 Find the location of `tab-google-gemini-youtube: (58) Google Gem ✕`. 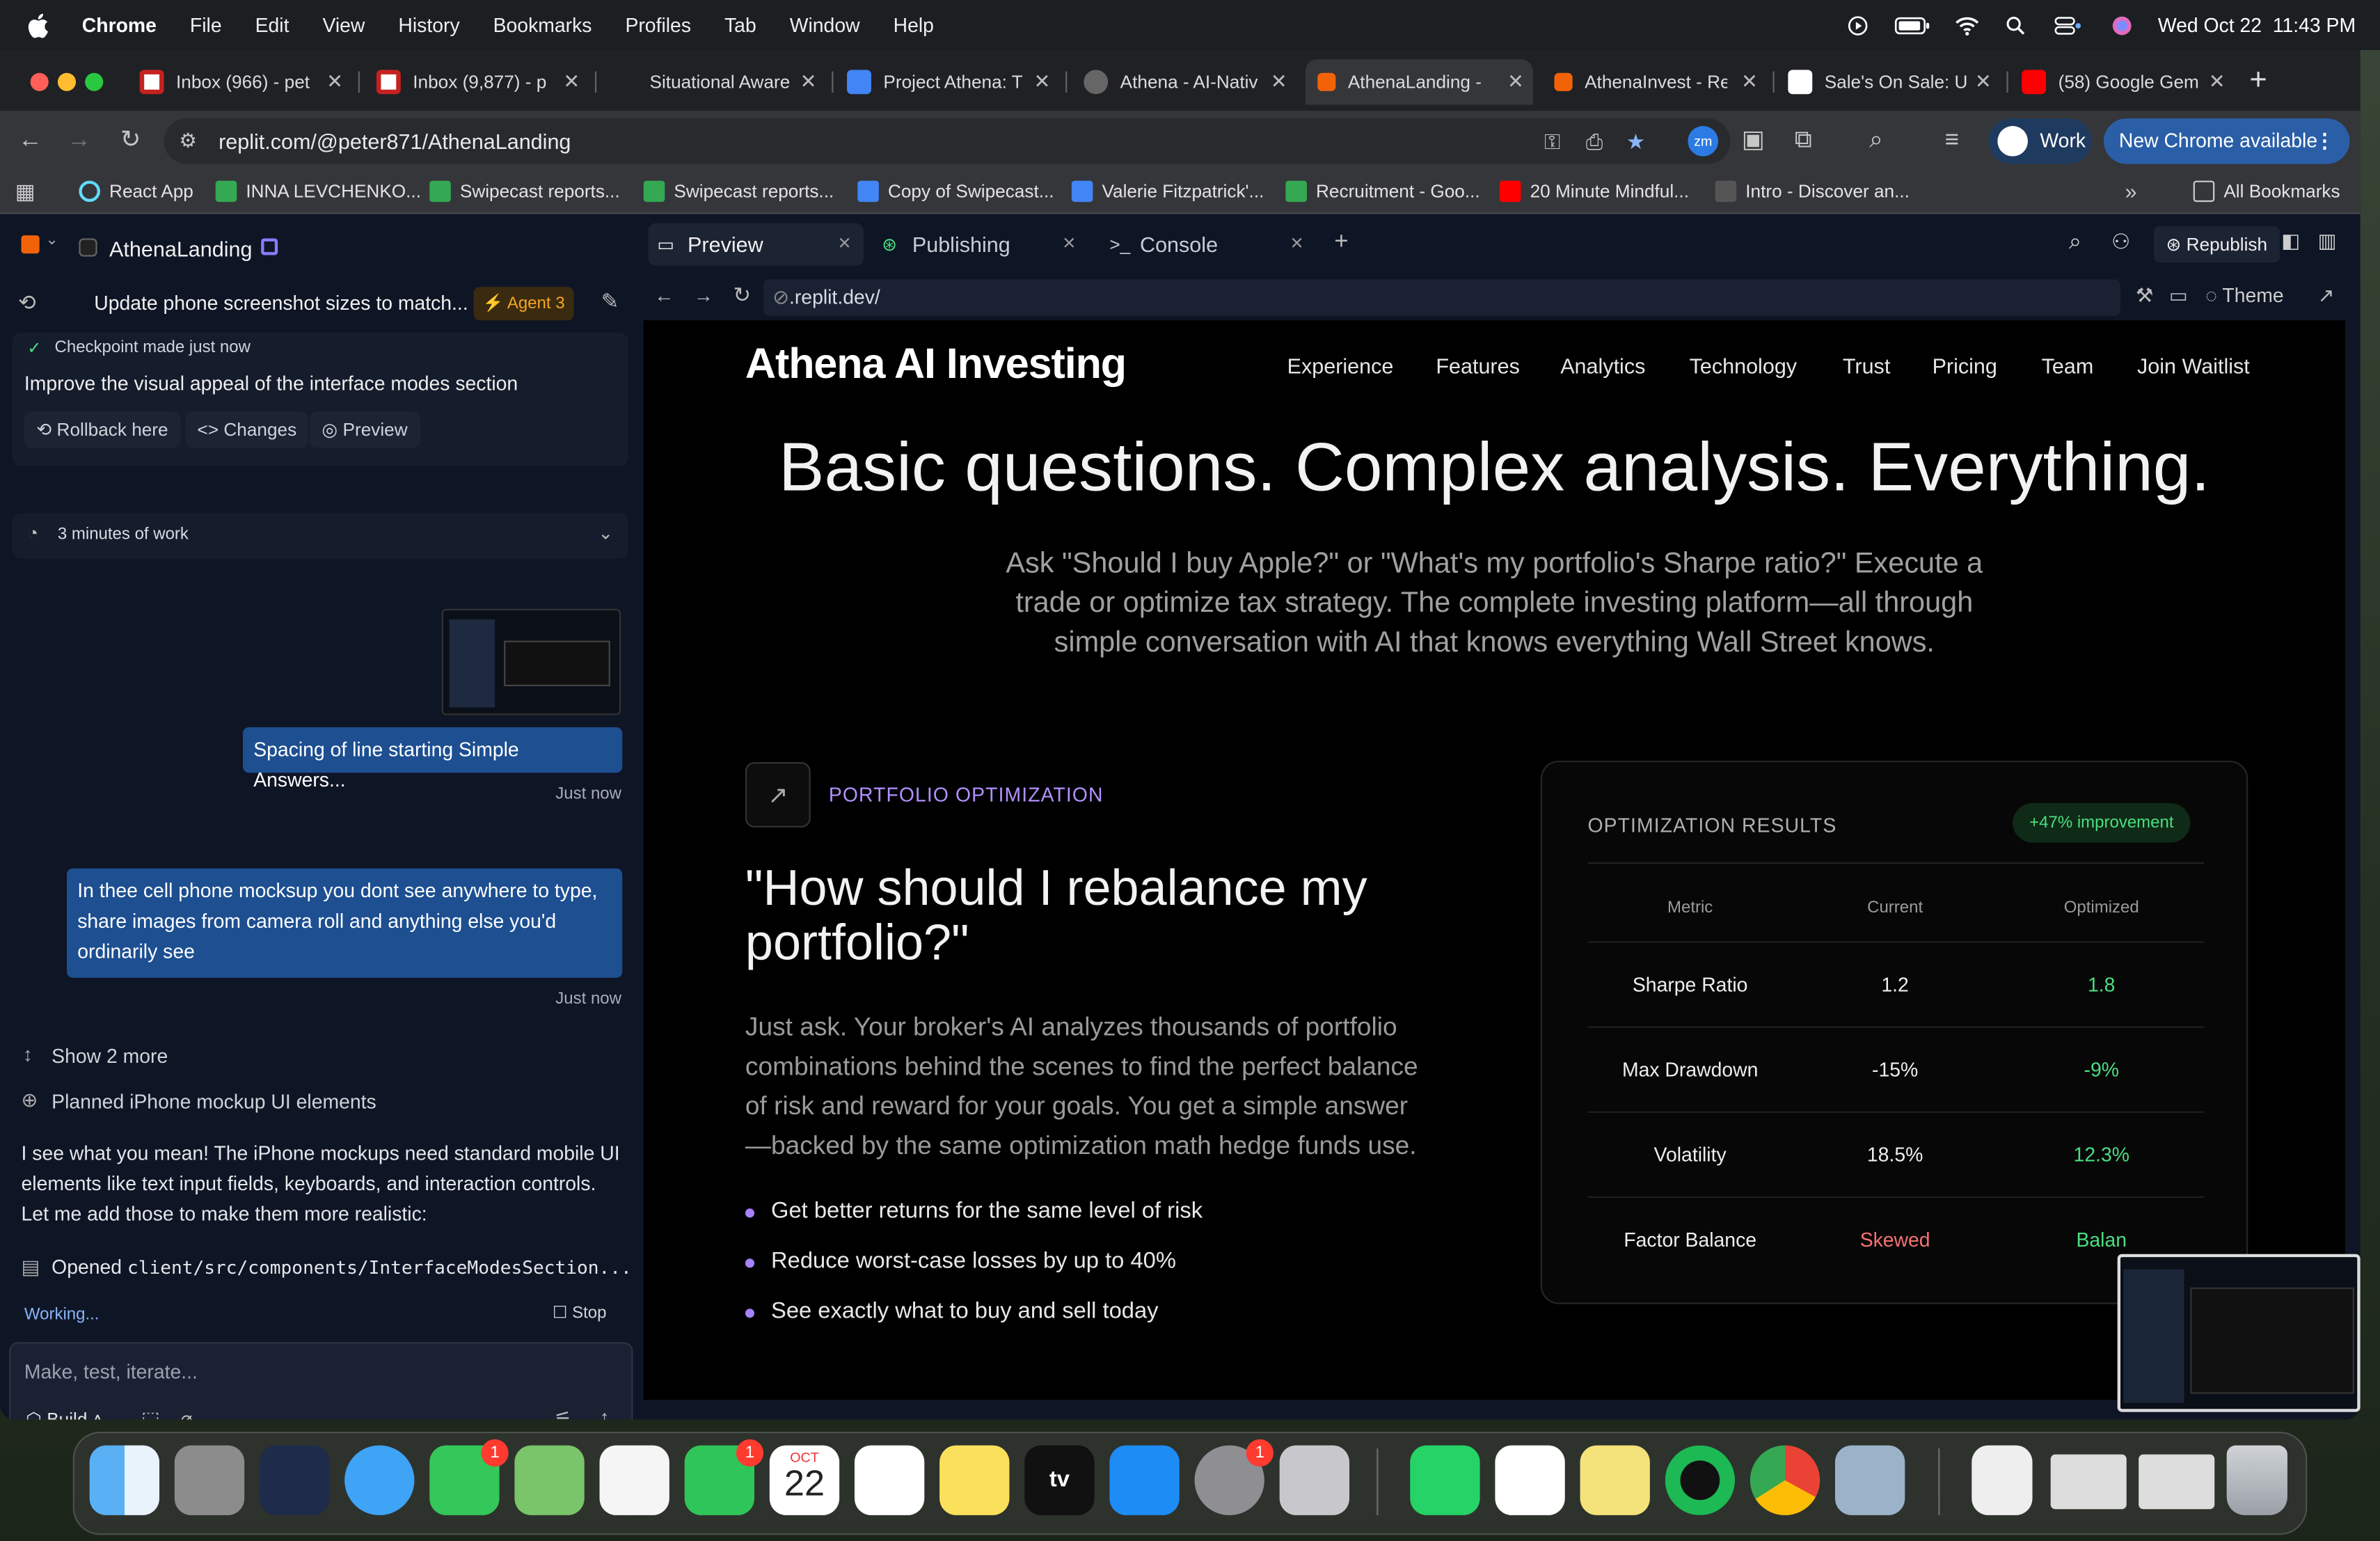

tab-google-gemini-youtube: (58) Google Gem ✕ is located at coordinates (2122, 81).